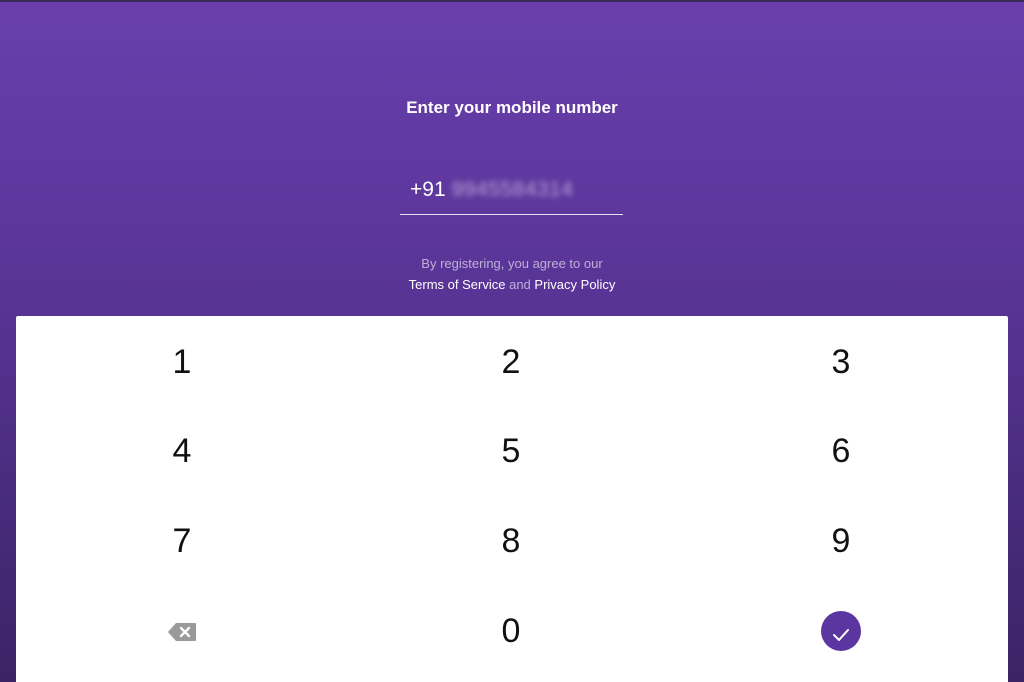  I want to click on terms-links-line: Terms of Service and Privacy Policy, so click(512, 284).